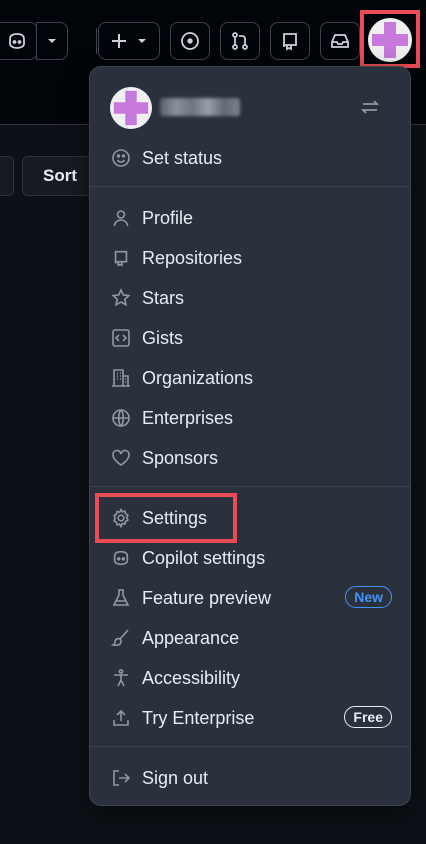 This screenshot has height=844, width=426. Describe the element at coordinates (129, 41) in the screenshot. I see `create-new-button` at that location.